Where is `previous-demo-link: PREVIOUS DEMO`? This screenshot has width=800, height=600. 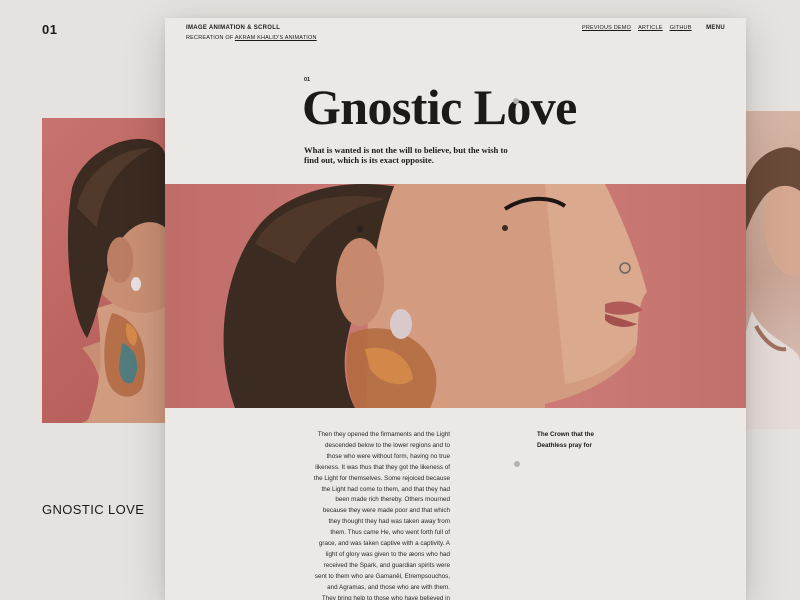
previous-demo-link: PREVIOUS DEMO is located at coordinates (606, 28).